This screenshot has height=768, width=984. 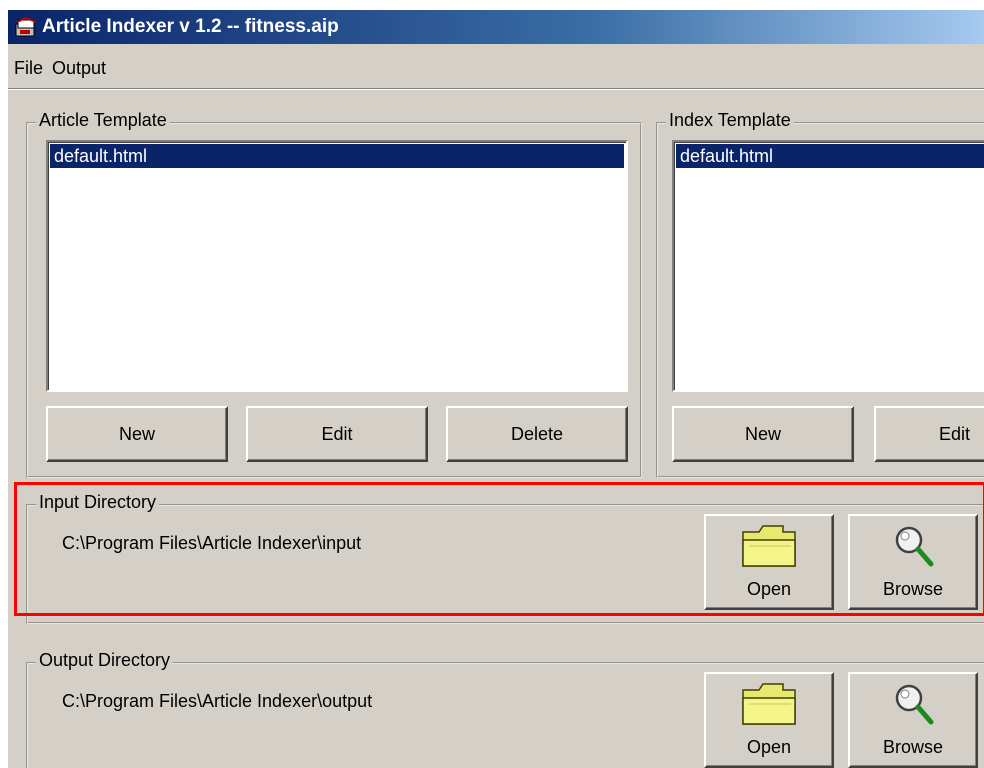 What do you see at coordinates (496, 27) in the screenshot?
I see `title-bar: Article Indexer v 1.2 -- fitness.aip` at bounding box center [496, 27].